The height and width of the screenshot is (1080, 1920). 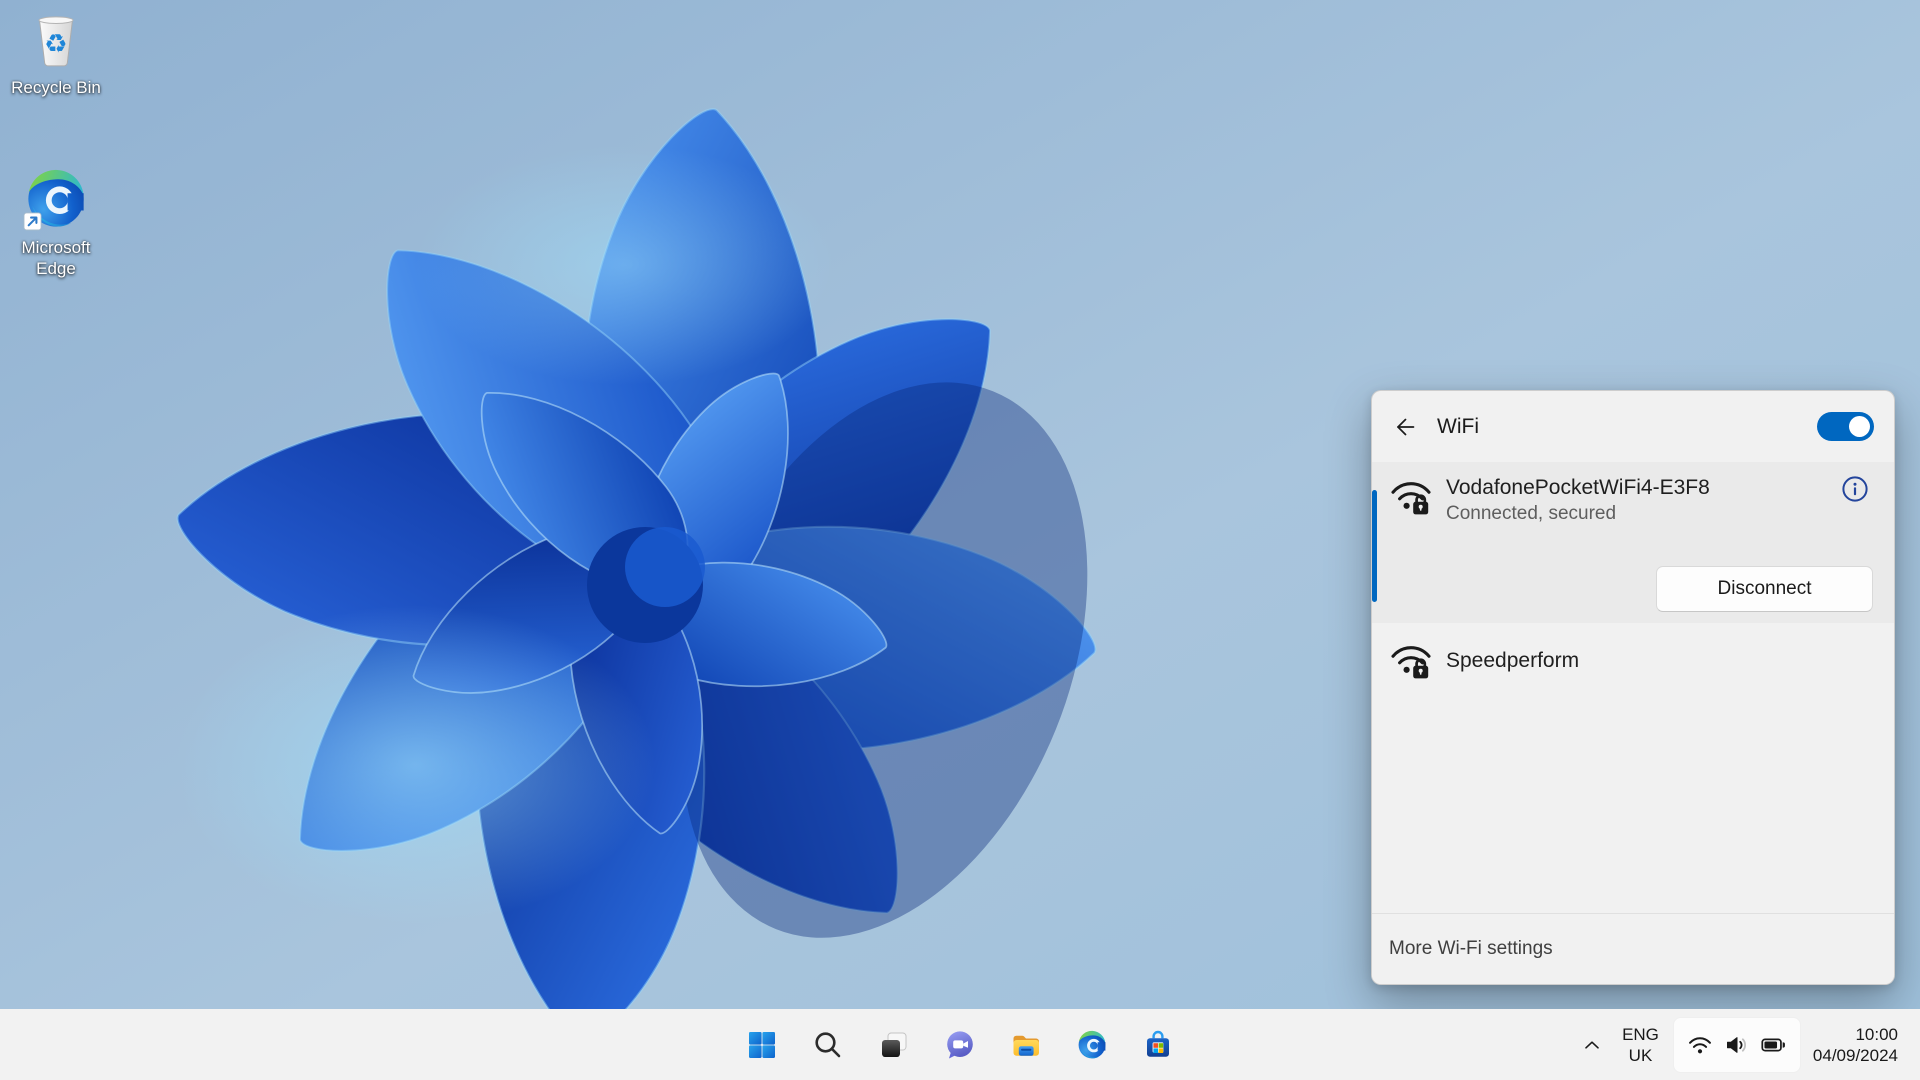 I want to click on chevron-up-icon, so click(x=1592, y=1044).